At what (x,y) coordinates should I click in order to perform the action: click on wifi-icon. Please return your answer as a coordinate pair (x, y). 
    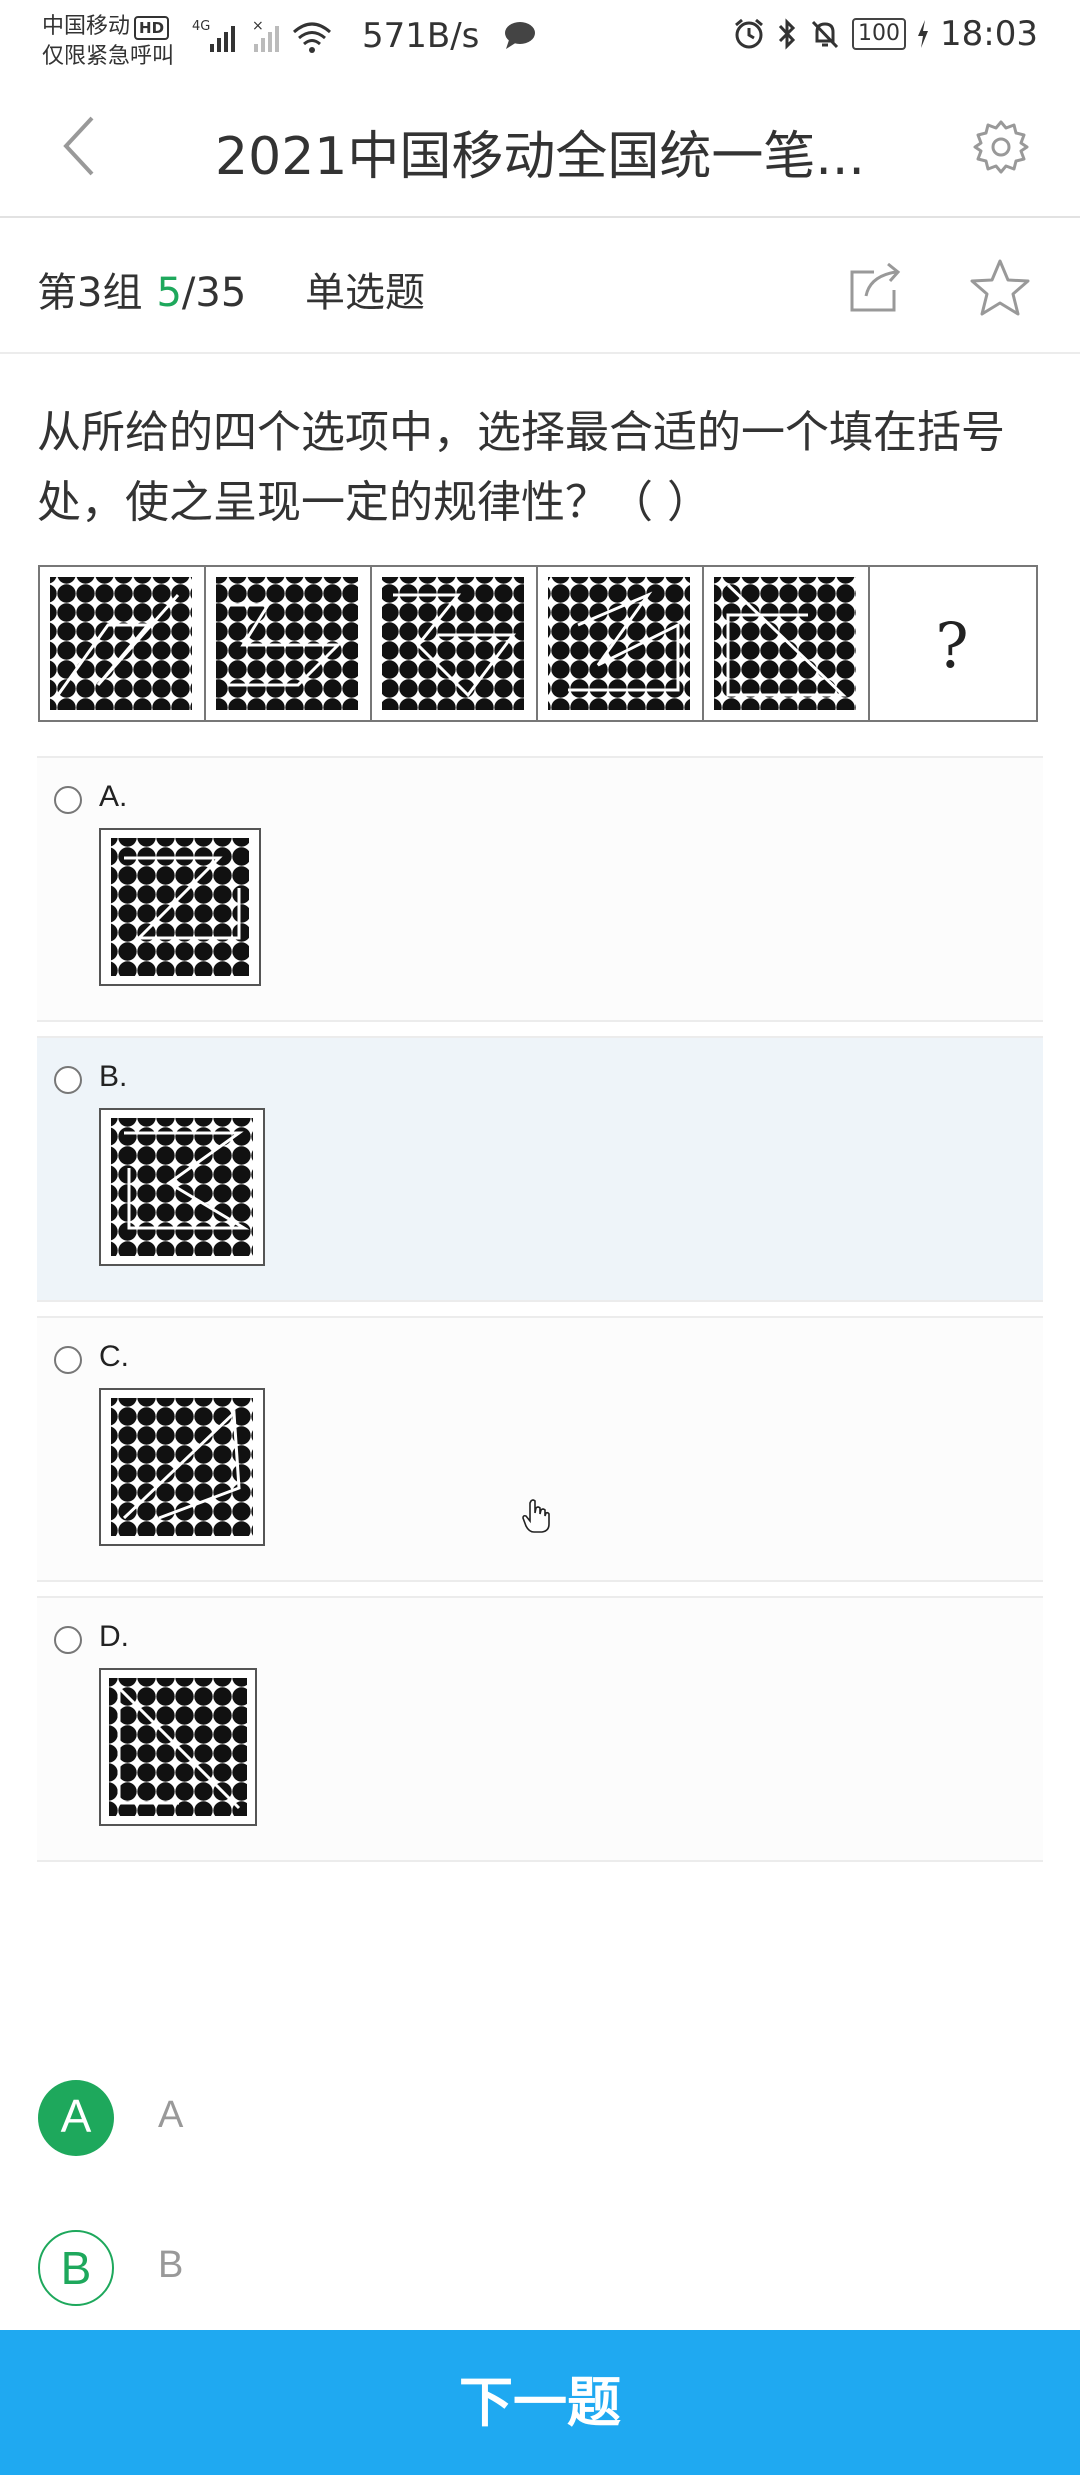
    Looking at the image, I should click on (312, 34).